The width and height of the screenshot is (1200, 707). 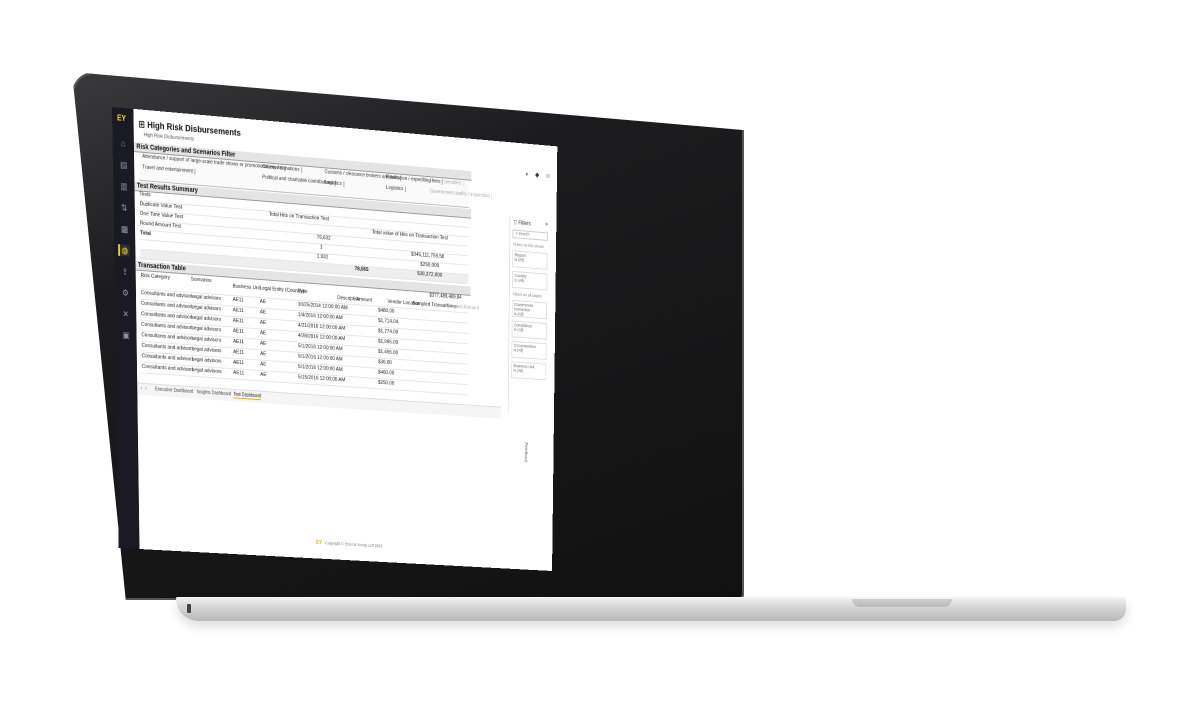 What do you see at coordinates (529, 330) in the screenshot?
I see `filter-card: Compliance is (All)` at bounding box center [529, 330].